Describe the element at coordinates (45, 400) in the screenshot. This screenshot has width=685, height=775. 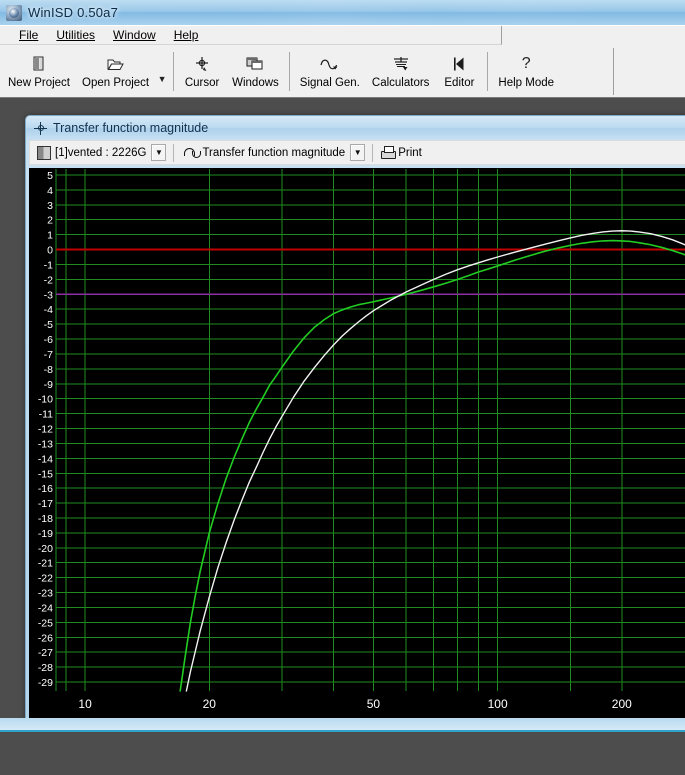
I see `y-tick-label: -10` at that location.